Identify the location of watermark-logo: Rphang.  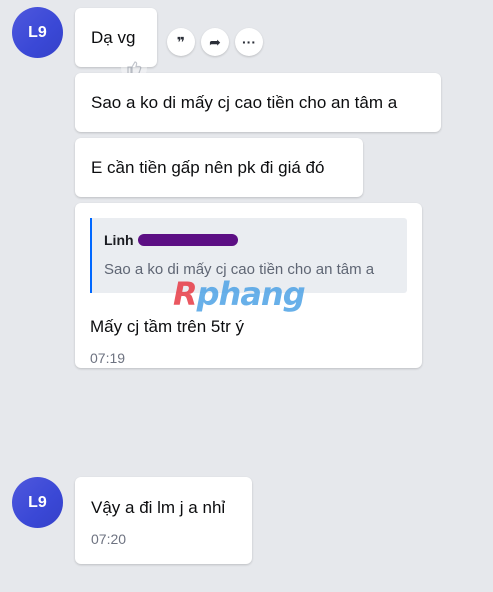
(239, 294).